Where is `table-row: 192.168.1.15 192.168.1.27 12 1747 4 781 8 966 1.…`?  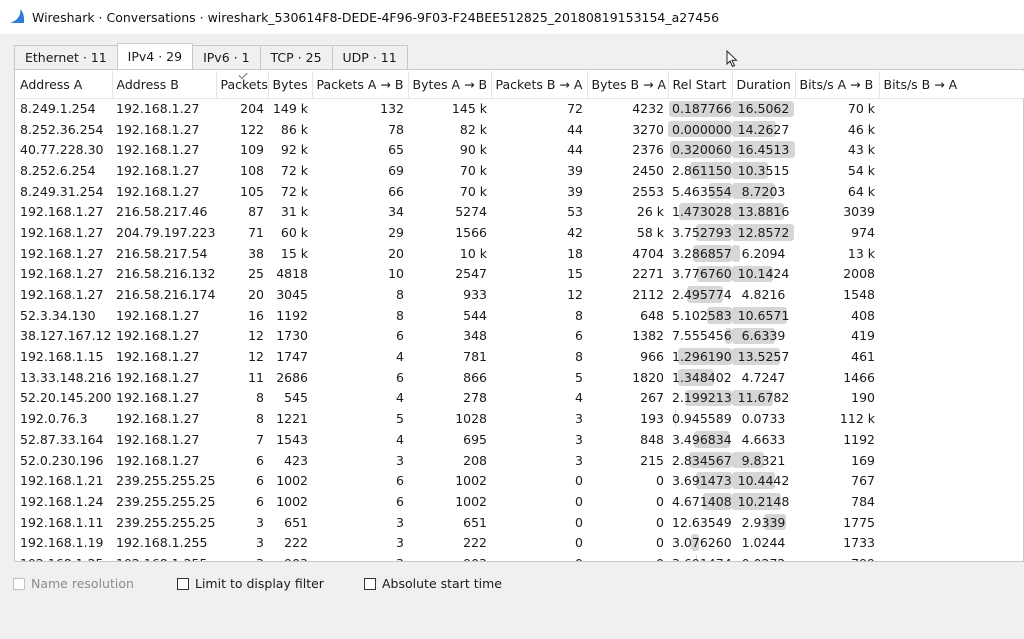
table-row: 192.168.1.15 192.168.1.27 12 1747 4 781 8 966 1.… is located at coordinates (520, 356).